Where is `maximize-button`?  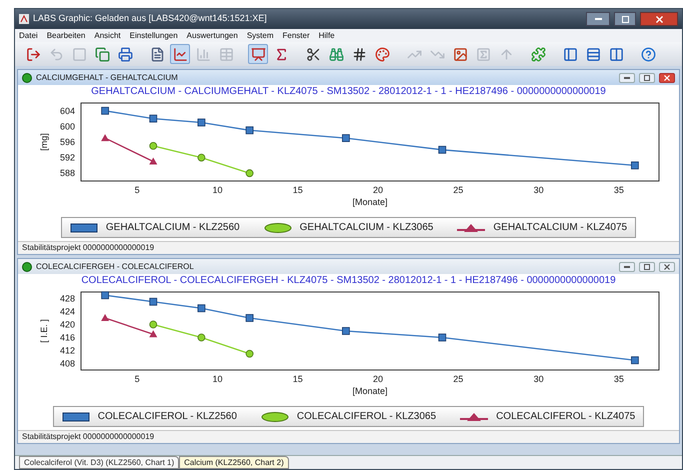
maximize-button is located at coordinates (625, 19).